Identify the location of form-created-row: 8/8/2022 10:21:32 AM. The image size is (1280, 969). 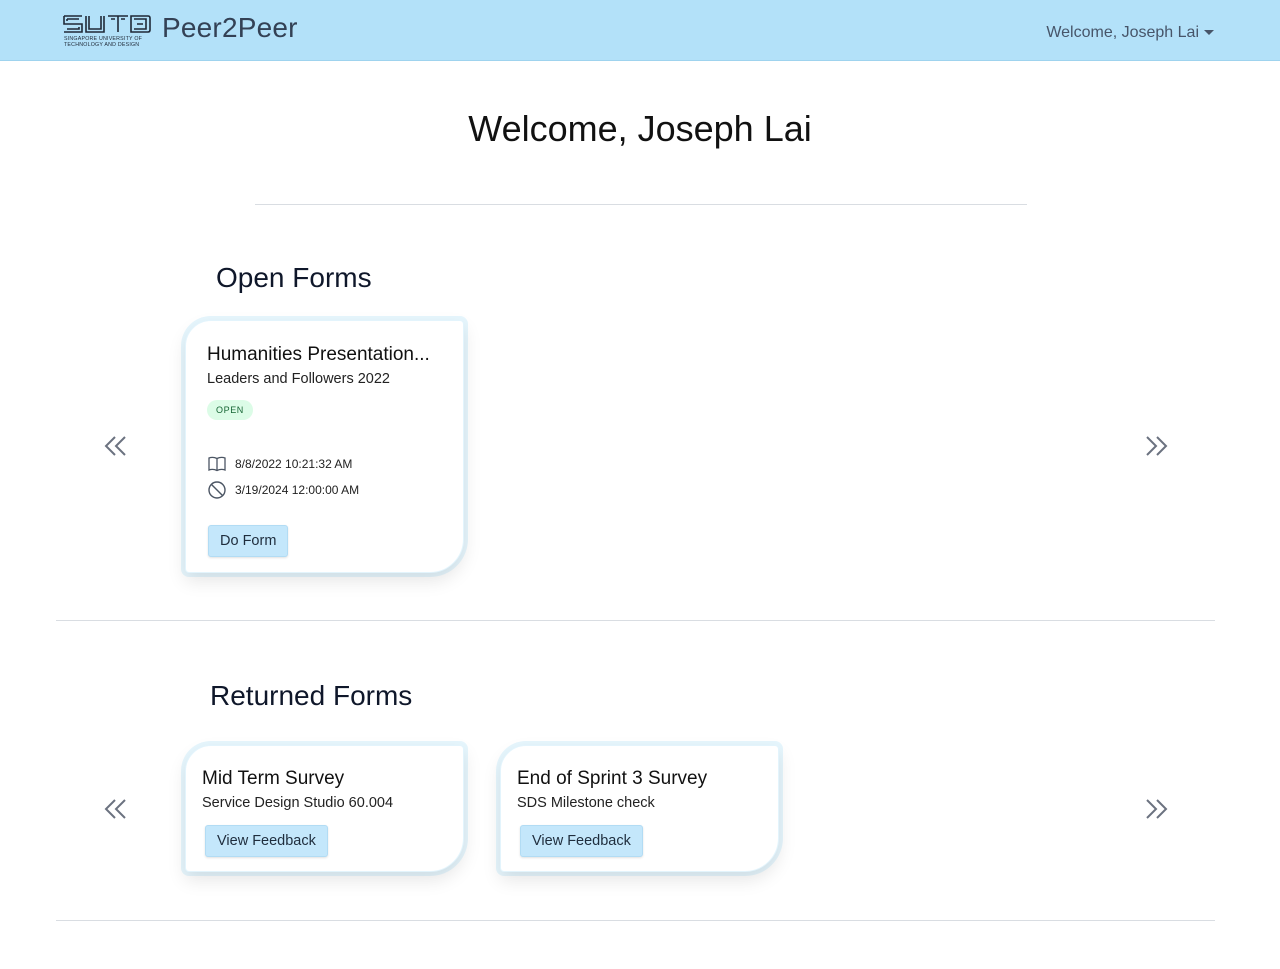
(279, 464).